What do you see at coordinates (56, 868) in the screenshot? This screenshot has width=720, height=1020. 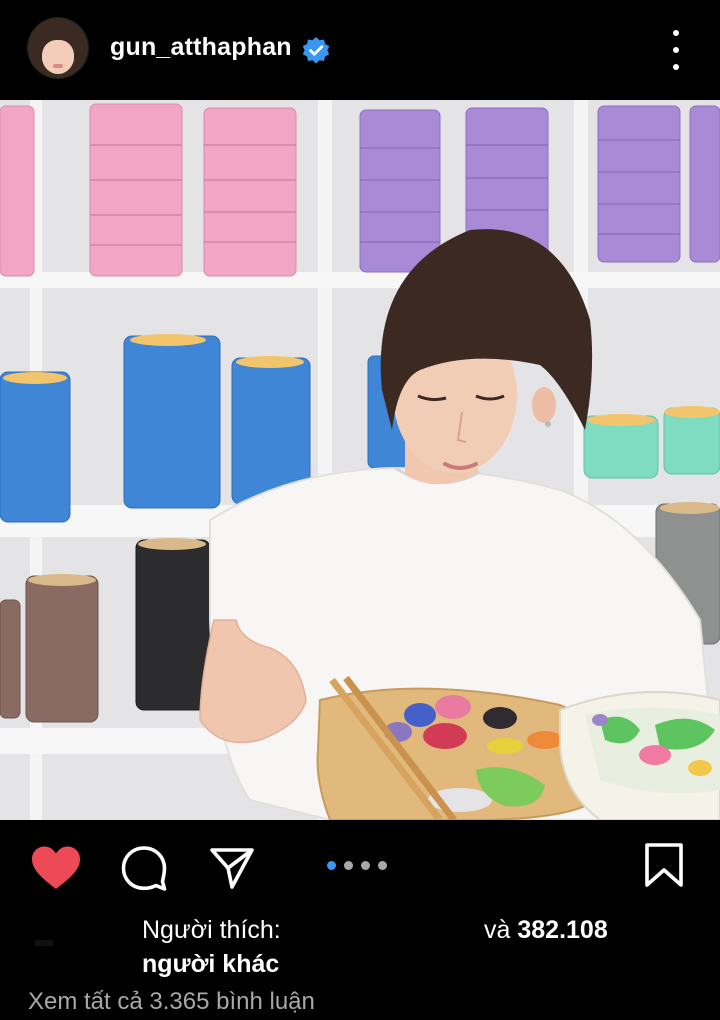 I see `heart-filled-icon` at bounding box center [56, 868].